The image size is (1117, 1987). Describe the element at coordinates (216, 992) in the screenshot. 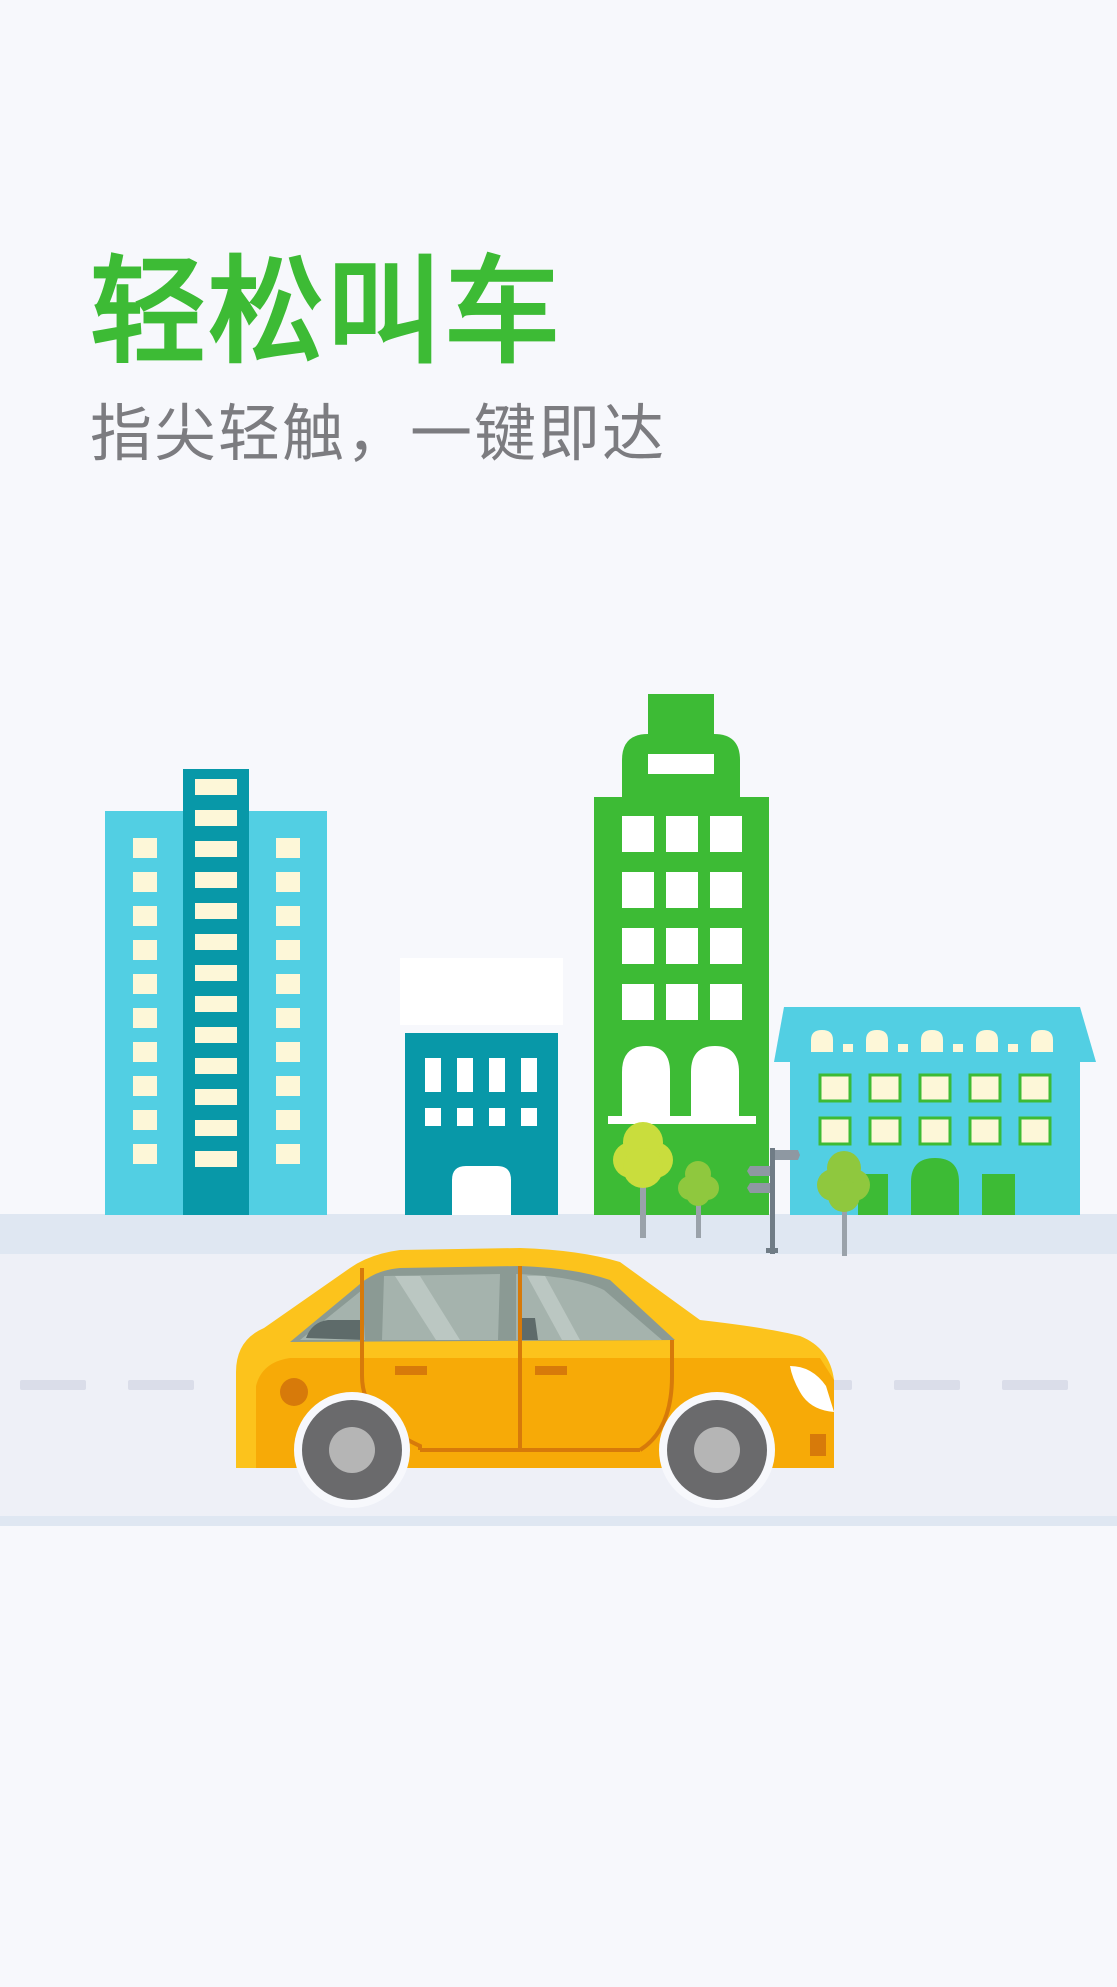

I see `blue-tower-building` at that location.